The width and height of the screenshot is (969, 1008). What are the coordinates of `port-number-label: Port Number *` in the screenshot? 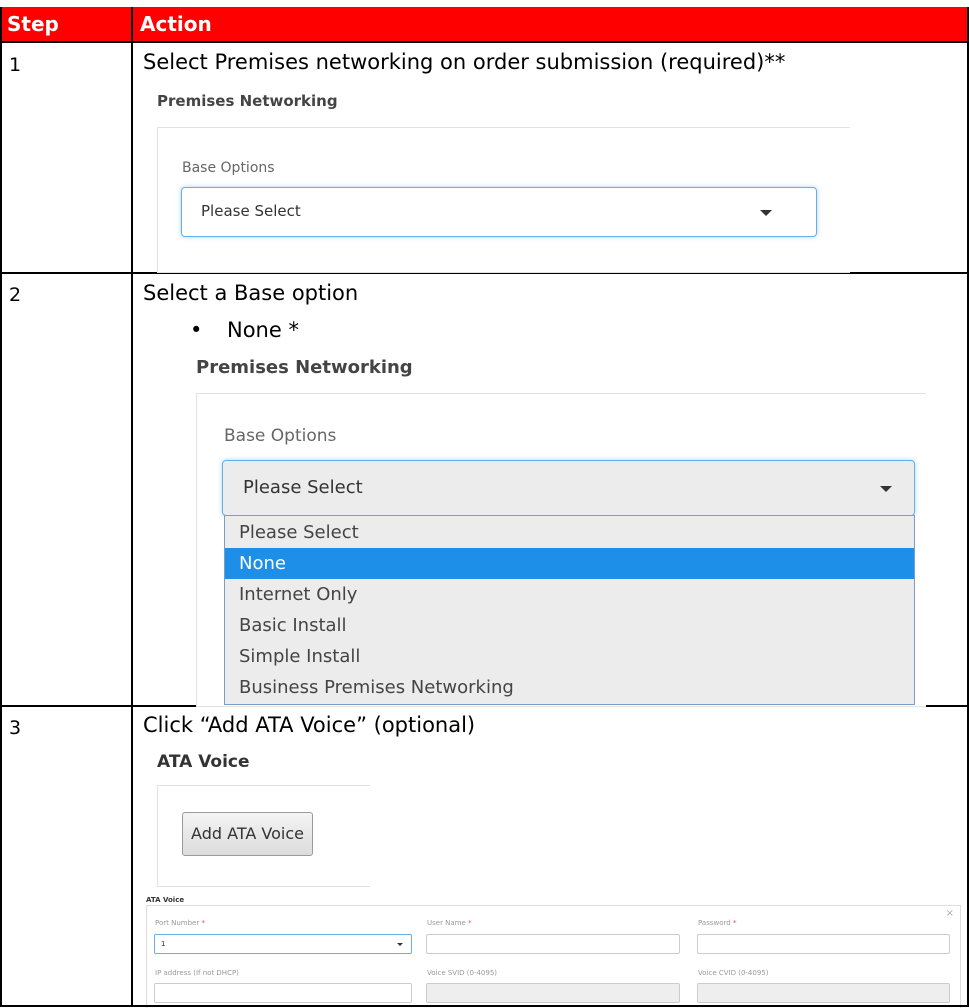 It's located at (180, 923).